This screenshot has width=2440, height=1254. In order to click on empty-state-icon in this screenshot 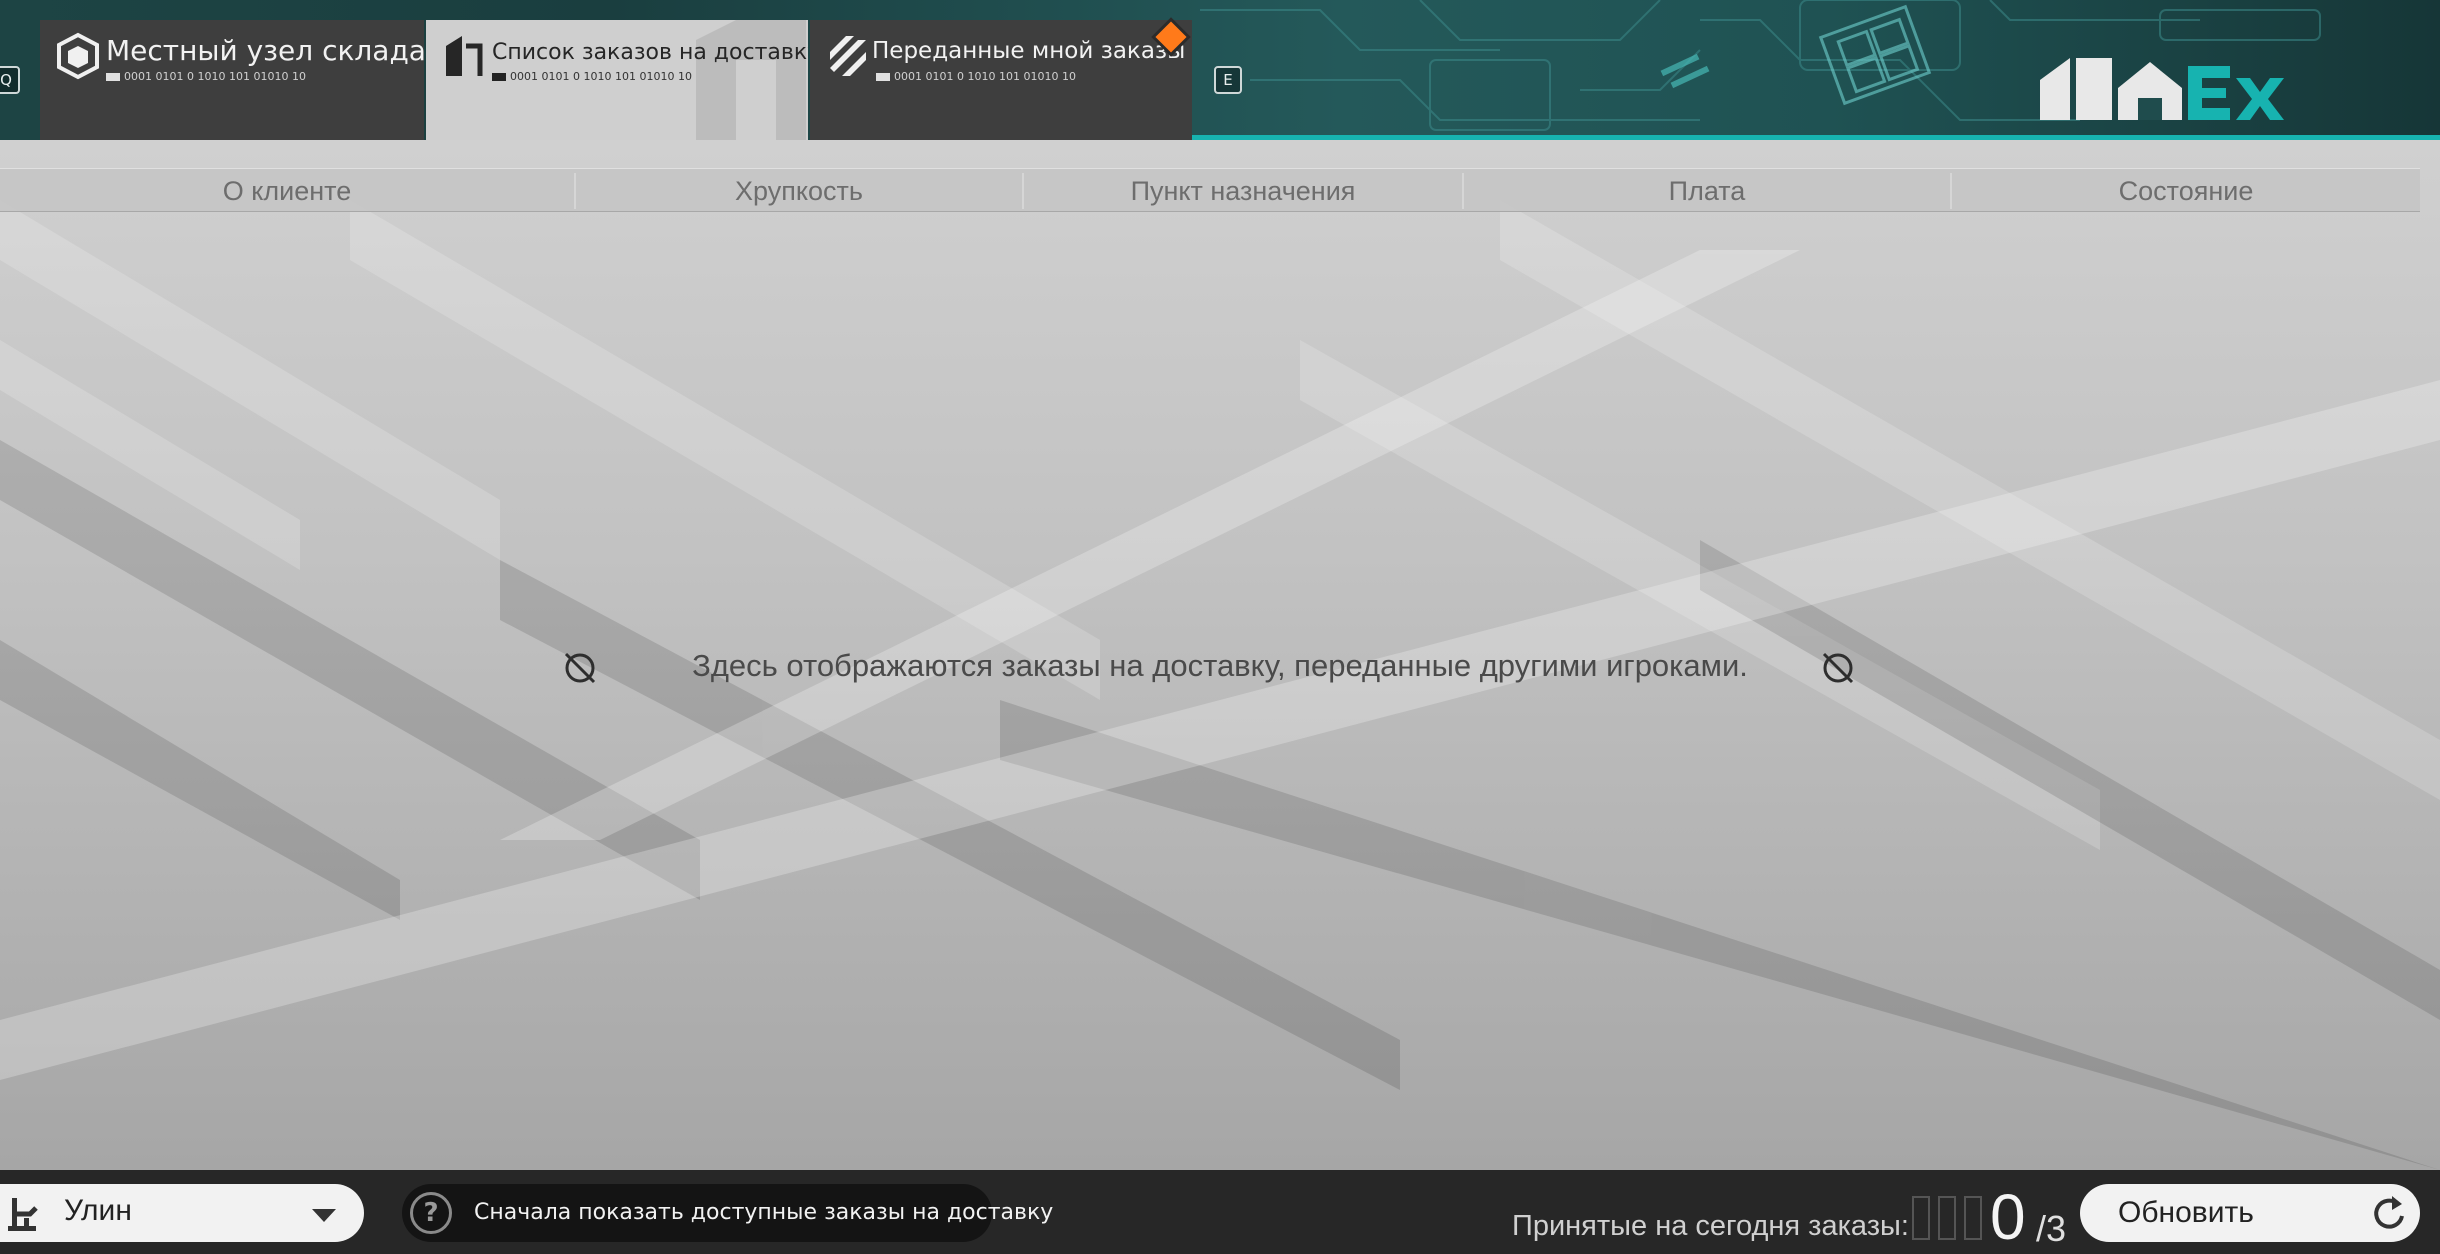, I will do `click(1838, 668)`.